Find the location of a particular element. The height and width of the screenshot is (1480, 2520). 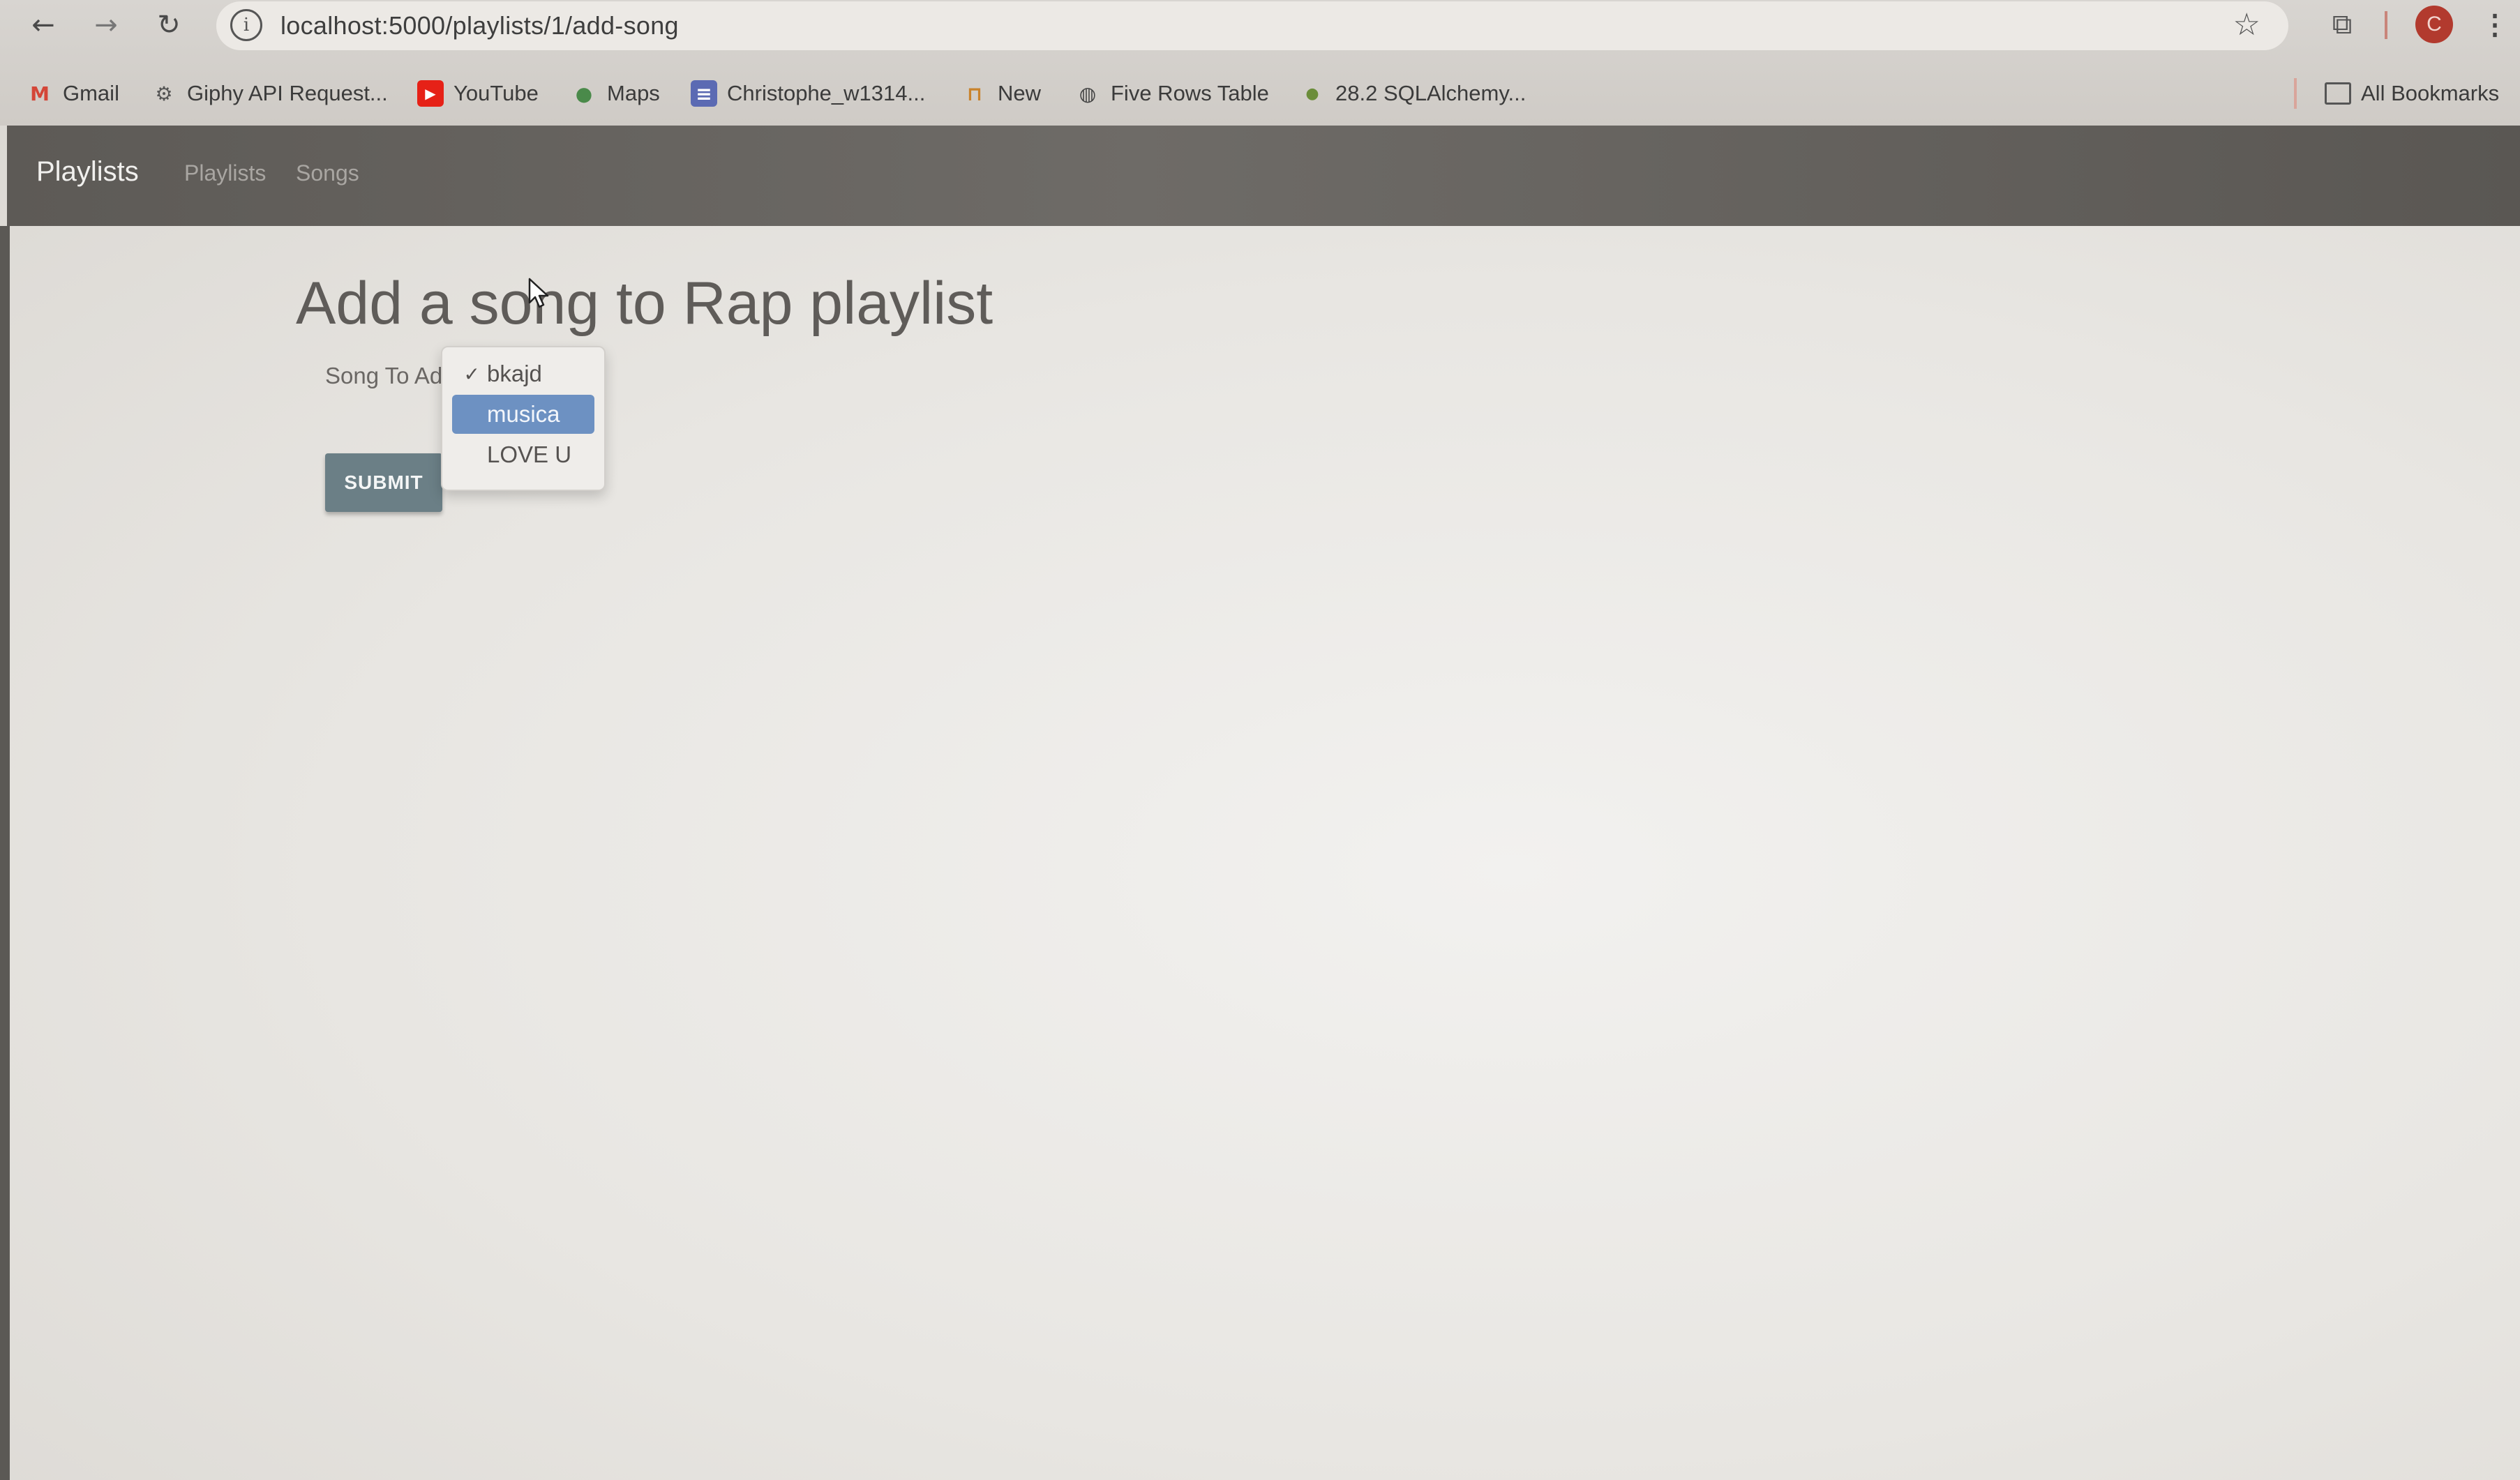

bookmark-label: New is located at coordinates (1020, 93).